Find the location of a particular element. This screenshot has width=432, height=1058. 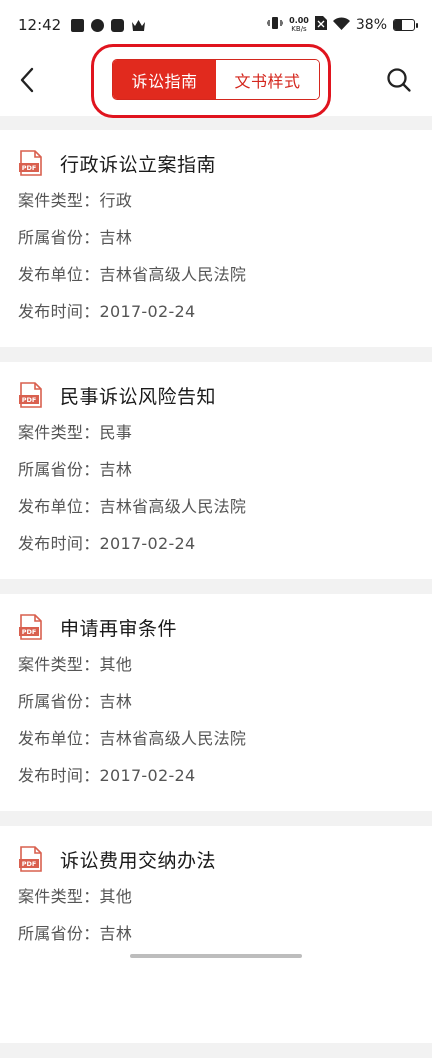

search-button is located at coordinates (399, 80).